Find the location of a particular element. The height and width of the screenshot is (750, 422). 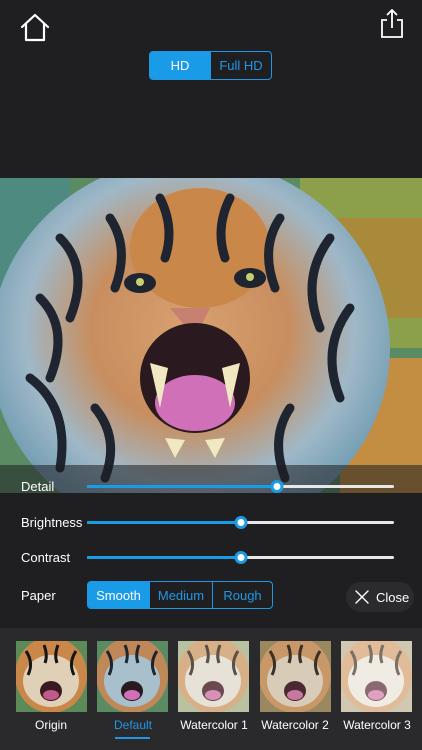

filter-label-watercolor-3: Watercolor 3 is located at coordinates (377, 725).